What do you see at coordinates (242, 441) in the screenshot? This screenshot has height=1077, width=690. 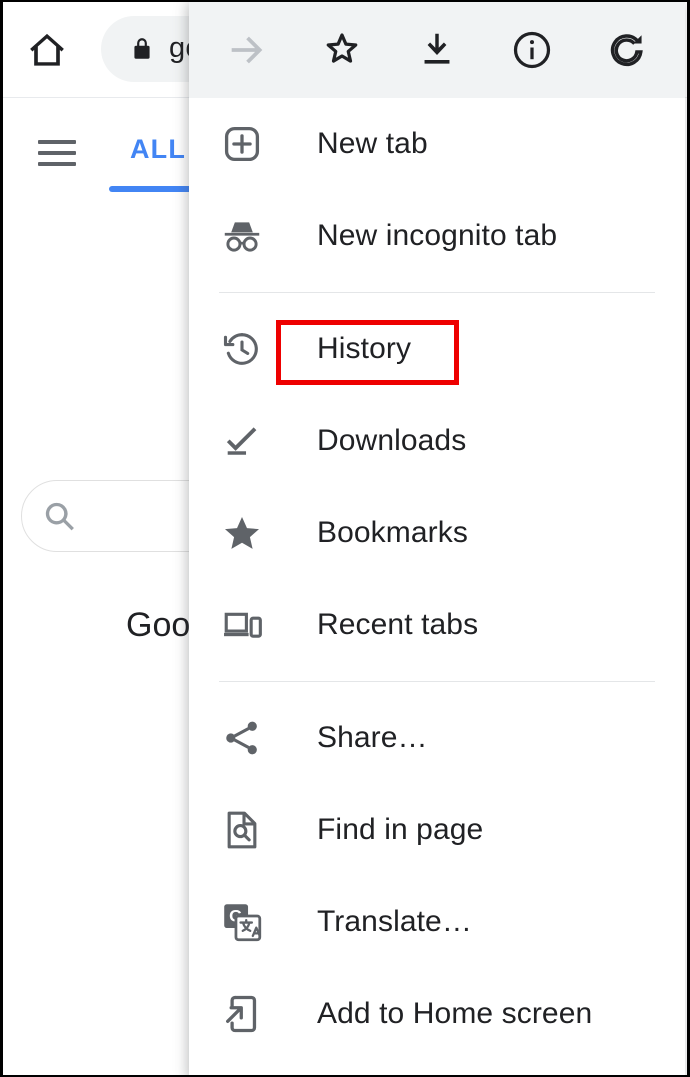 I see `downloads-icon` at bounding box center [242, 441].